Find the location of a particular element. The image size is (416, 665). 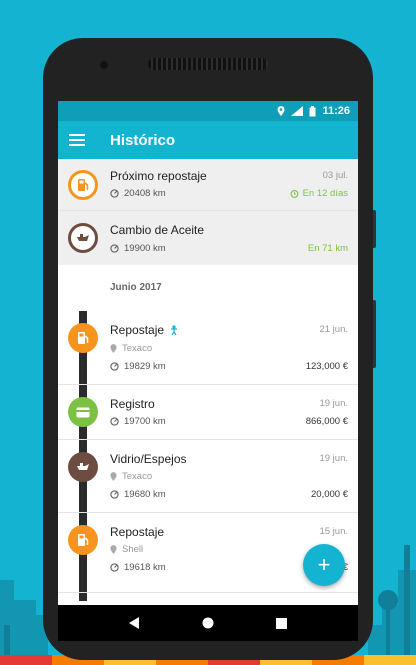

back-icon is located at coordinates (135, 623).